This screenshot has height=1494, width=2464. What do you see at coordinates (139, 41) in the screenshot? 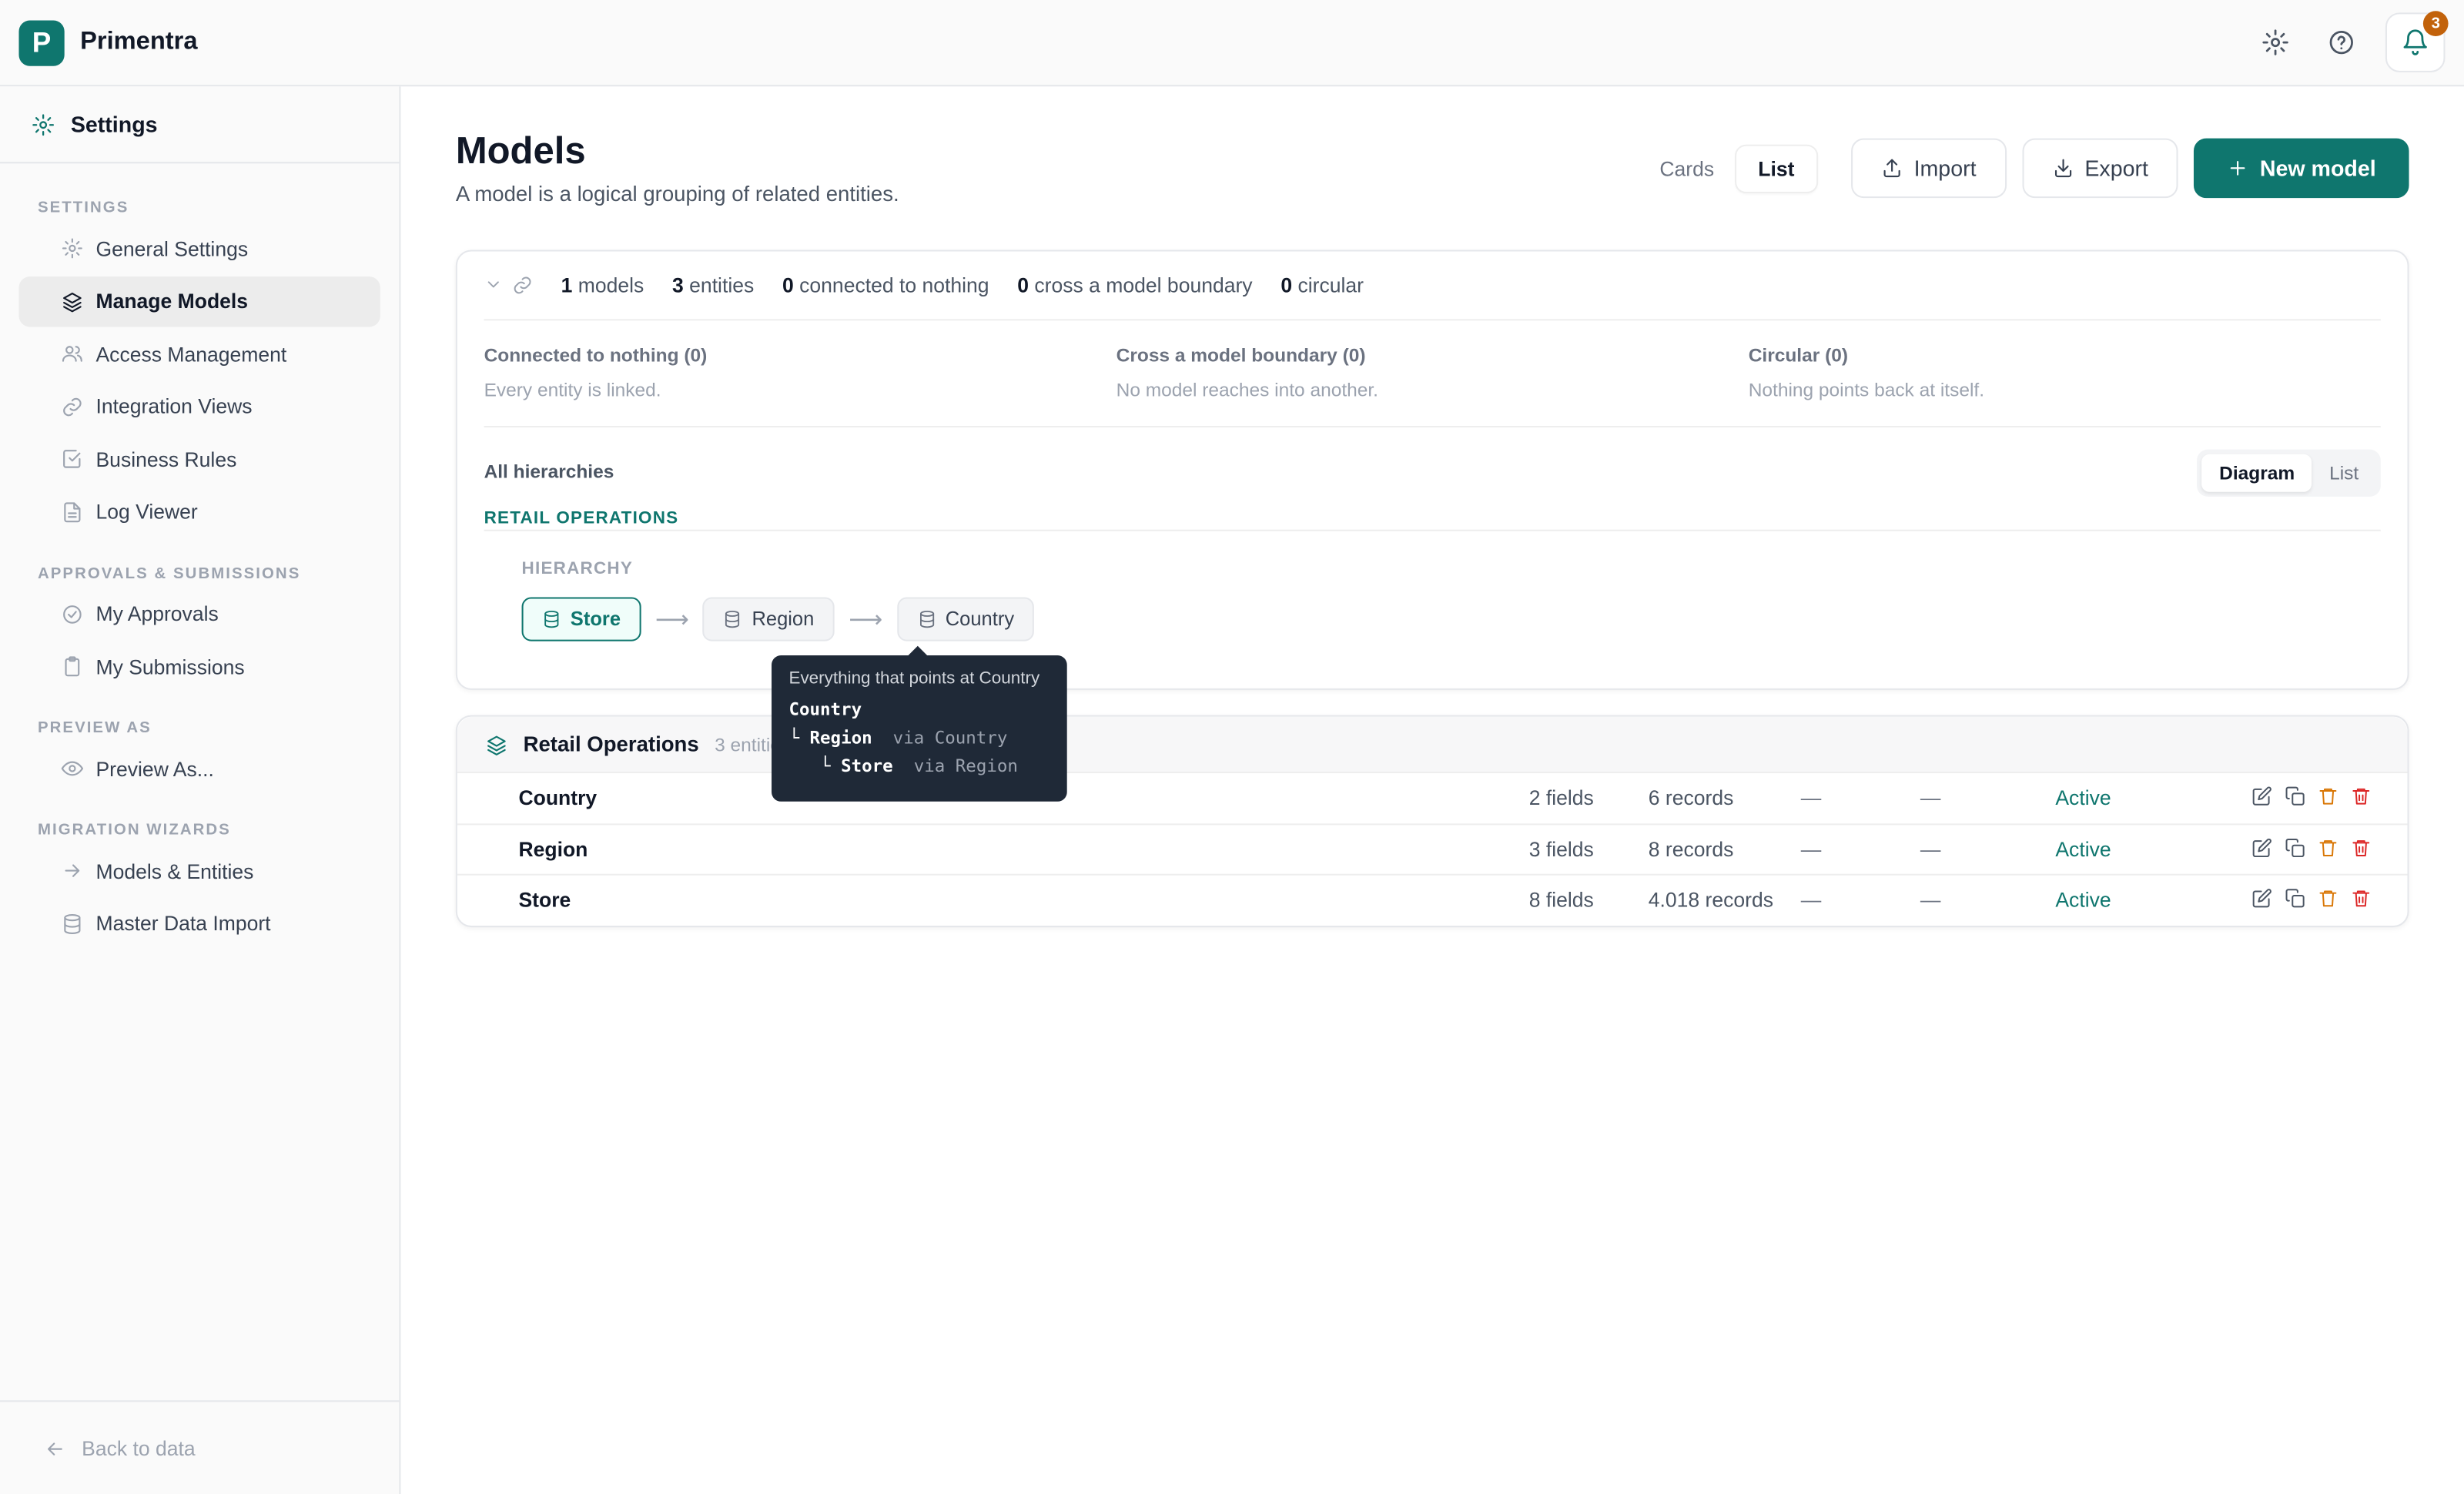
I see `app-brand: Primentra` at bounding box center [139, 41].